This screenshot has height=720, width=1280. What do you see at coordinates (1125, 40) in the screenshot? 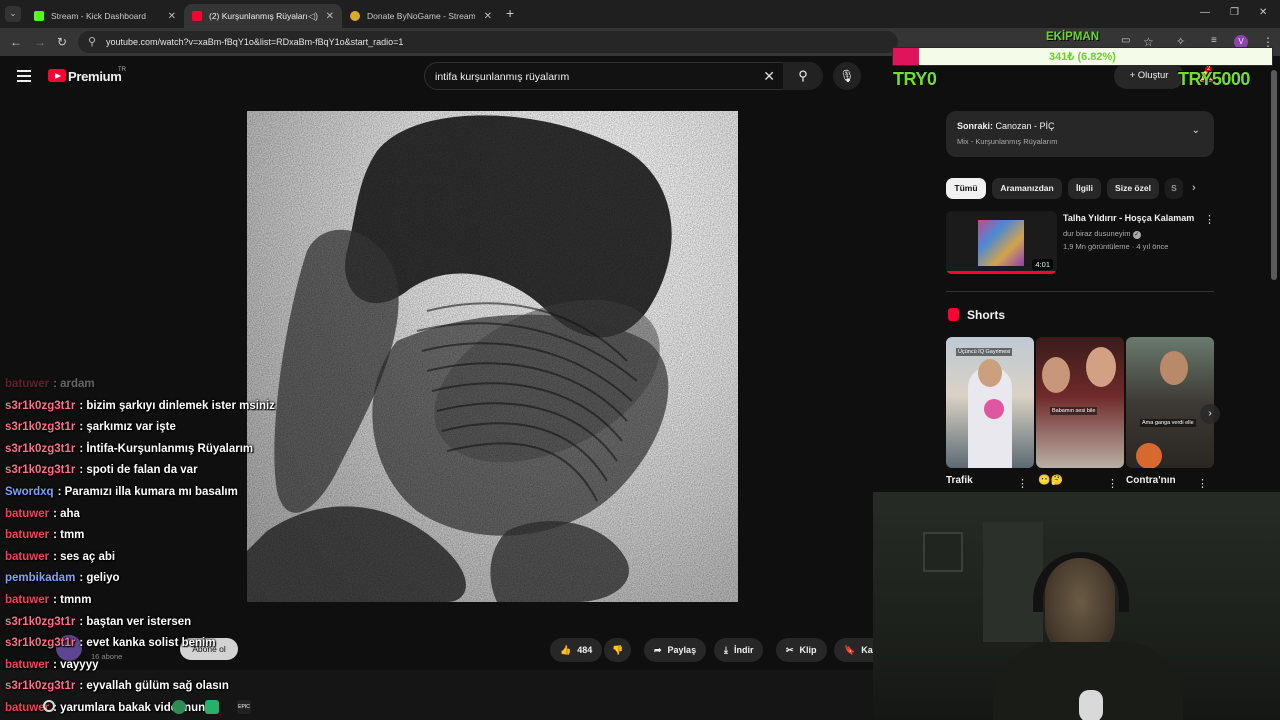
I see `cast-icon: ▭` at bounding box center [1125, 40].